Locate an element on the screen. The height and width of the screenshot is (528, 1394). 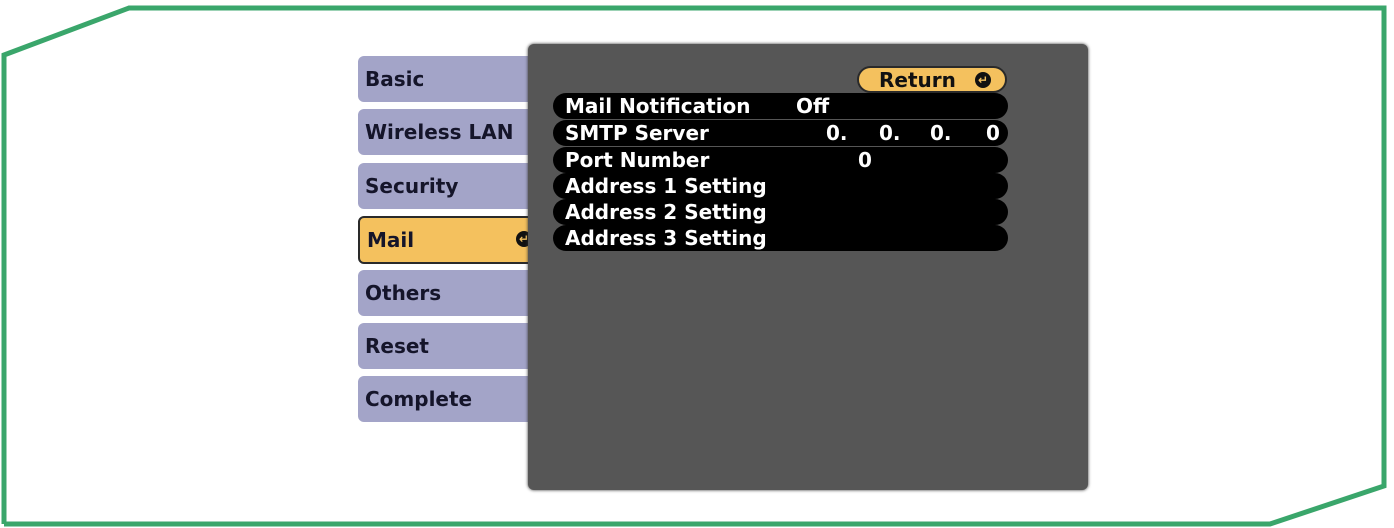
tab-complete: Complete is located at coordinates (449, 399).